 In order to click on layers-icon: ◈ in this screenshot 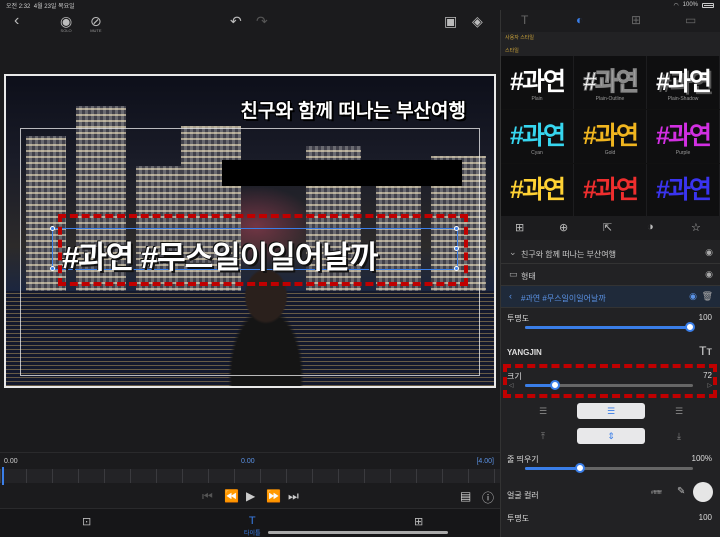, I will do `click(477, 21)`.